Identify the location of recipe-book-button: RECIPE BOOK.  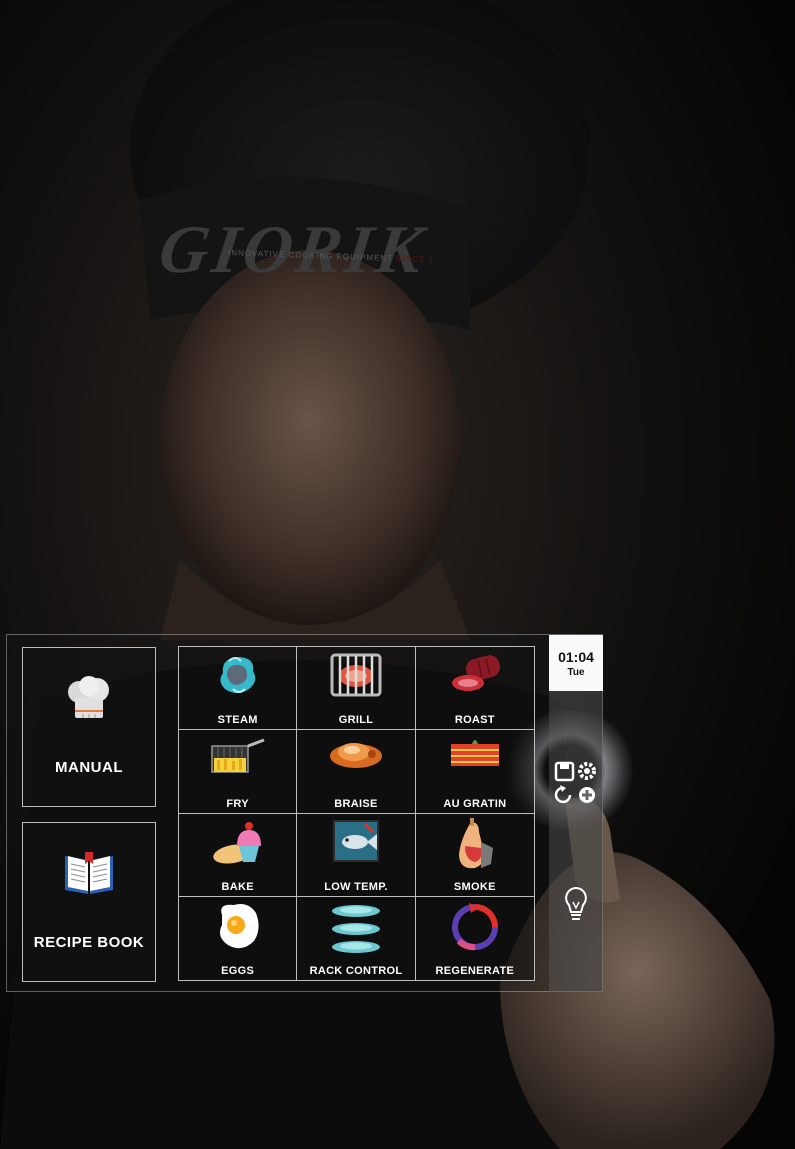
(89, 902).